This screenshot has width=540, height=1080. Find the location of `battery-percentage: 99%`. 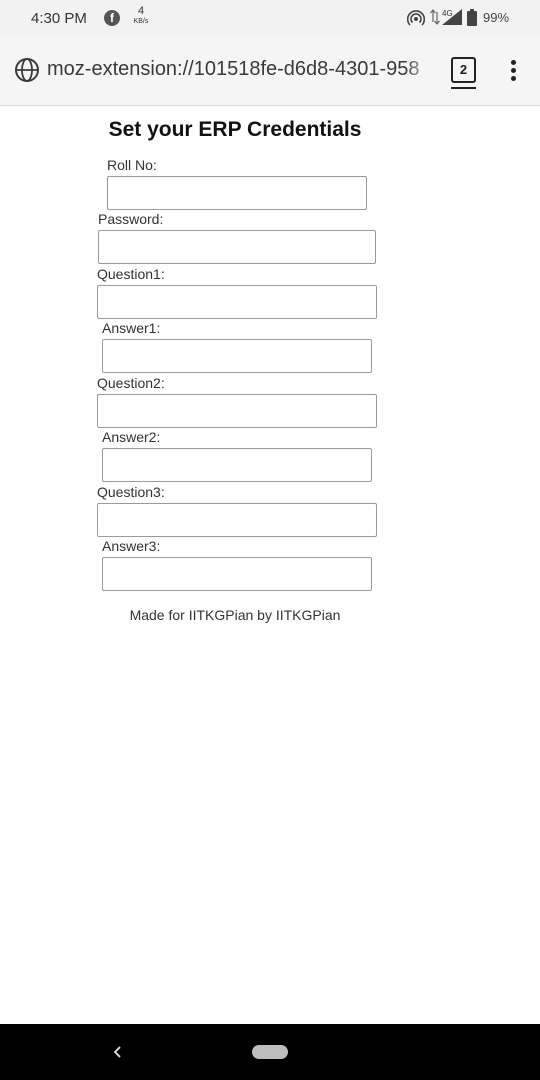

battery-percentage: 99% is located at coordinates (496, 17).